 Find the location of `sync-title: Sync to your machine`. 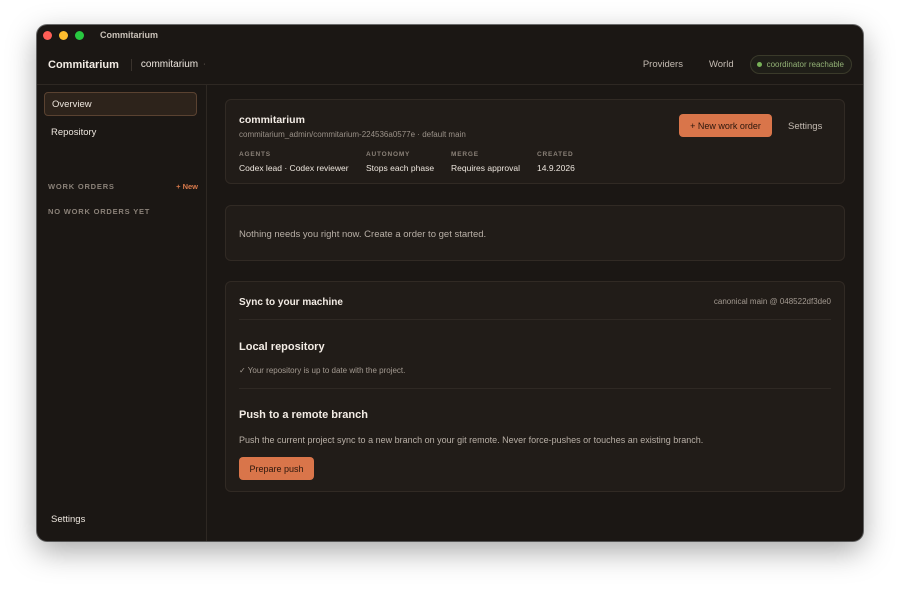

sync-title: Sync to your machine is located at coordinates (291, 302).